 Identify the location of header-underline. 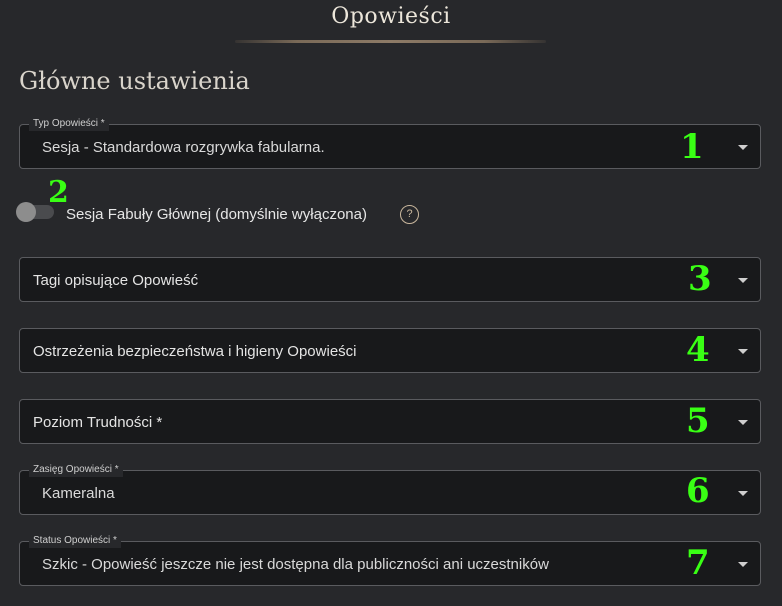
(390, 41).